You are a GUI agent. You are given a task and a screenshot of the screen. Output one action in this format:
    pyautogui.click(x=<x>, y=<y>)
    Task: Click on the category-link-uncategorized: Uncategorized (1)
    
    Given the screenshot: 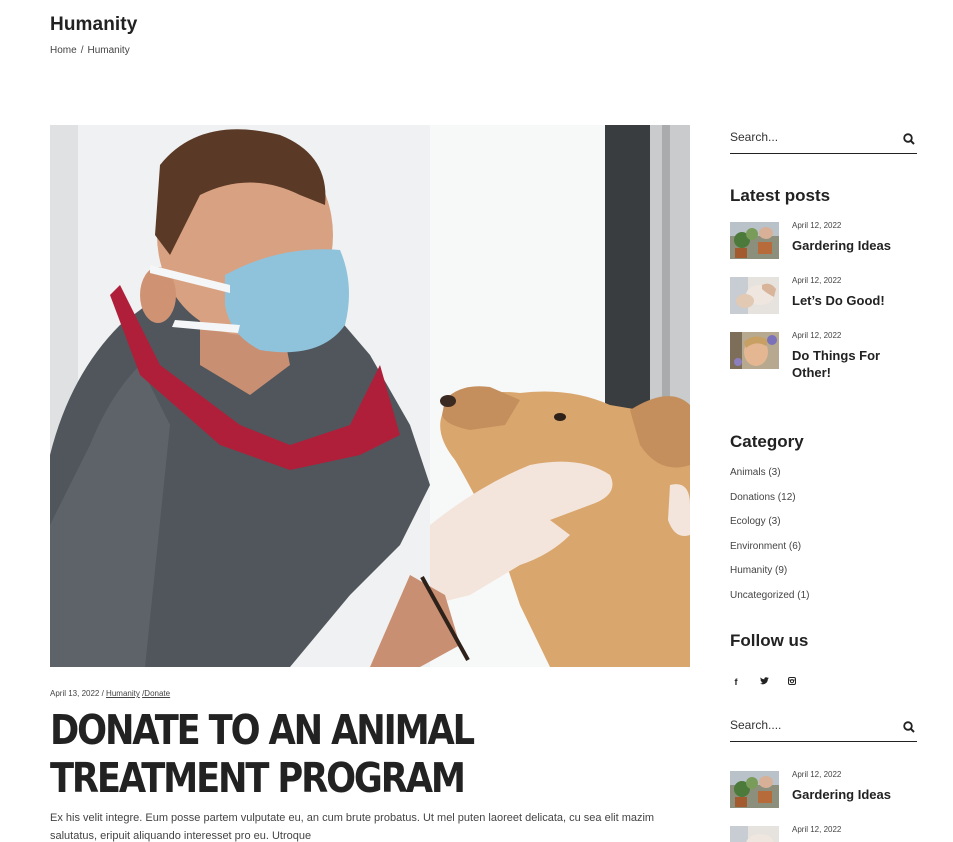 What is the action you would take?
    pyautogui.click(x=823, y=602)
    